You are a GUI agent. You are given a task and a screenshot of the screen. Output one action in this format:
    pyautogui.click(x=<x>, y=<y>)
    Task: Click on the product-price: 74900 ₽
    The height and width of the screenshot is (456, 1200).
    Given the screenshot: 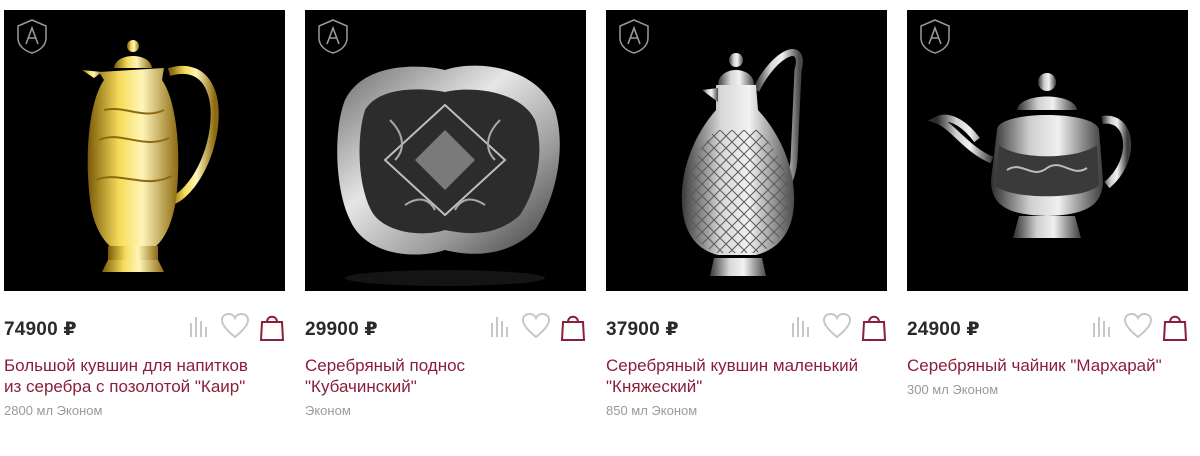 What is the action you would take?
    pyautogui.click(x=40, y=329)
    